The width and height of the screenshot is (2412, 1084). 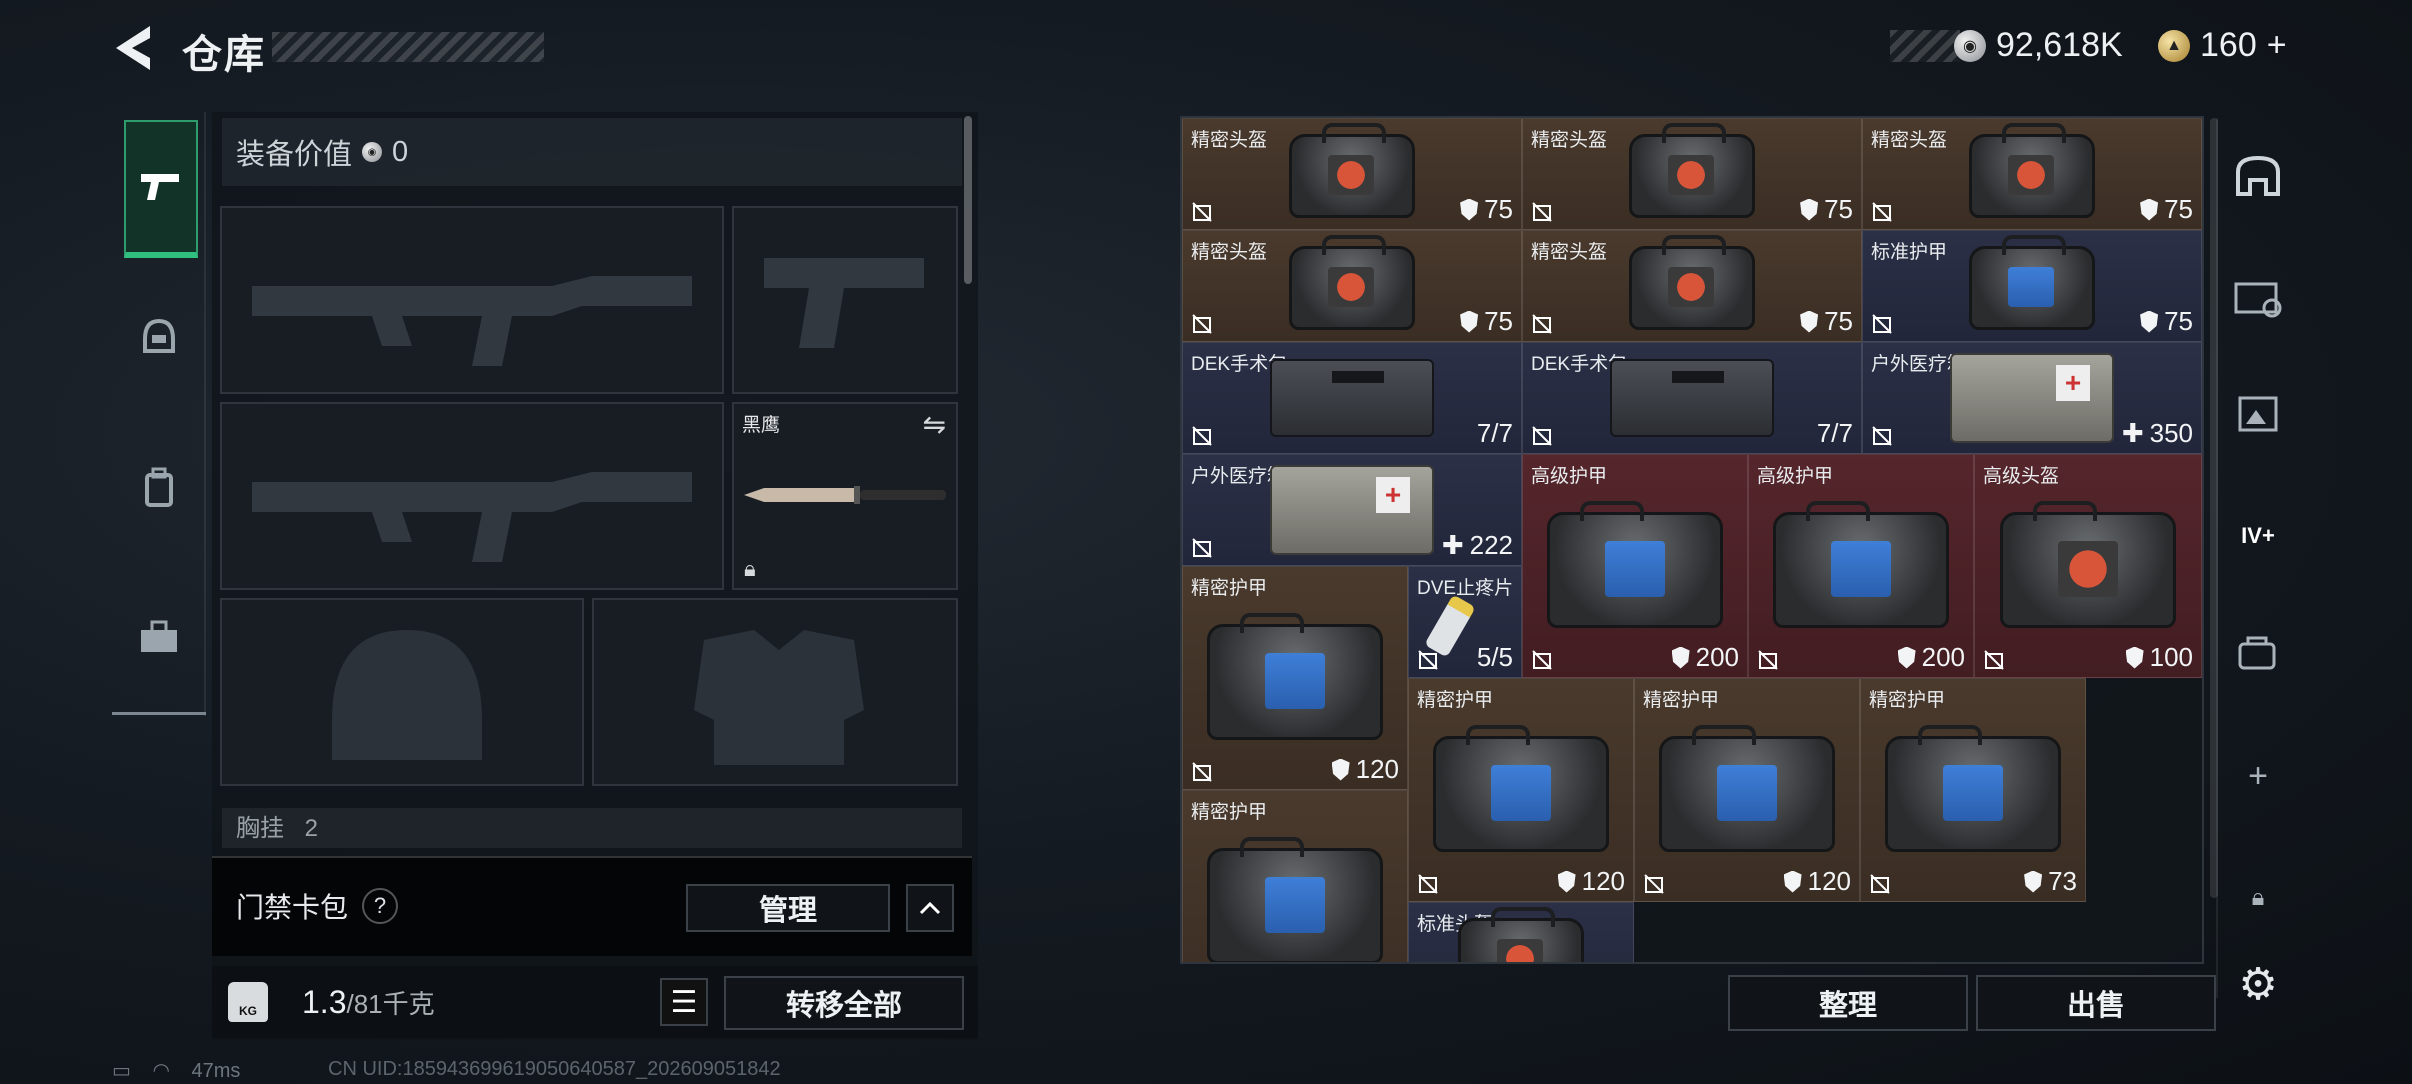 I want to click on melee-slot: 黑鹰 ⇋ 🔒︎, so click(x=845, y=496).